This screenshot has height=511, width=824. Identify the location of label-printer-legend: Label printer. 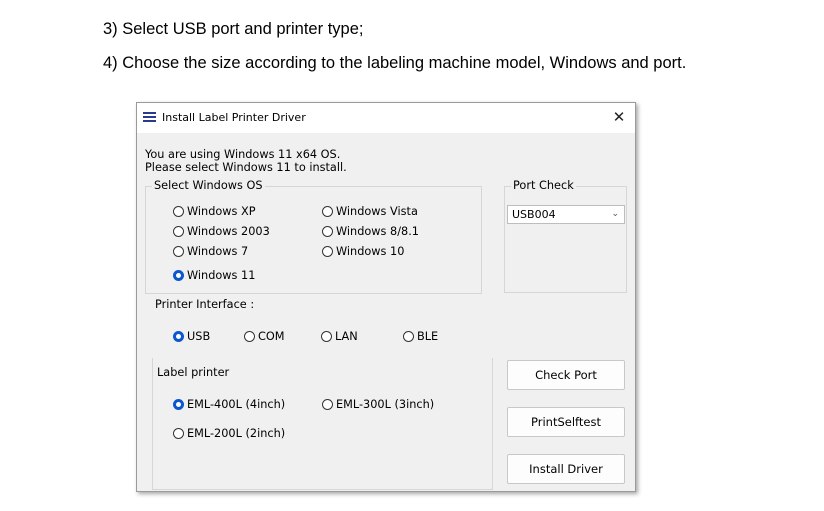
(193, 372).